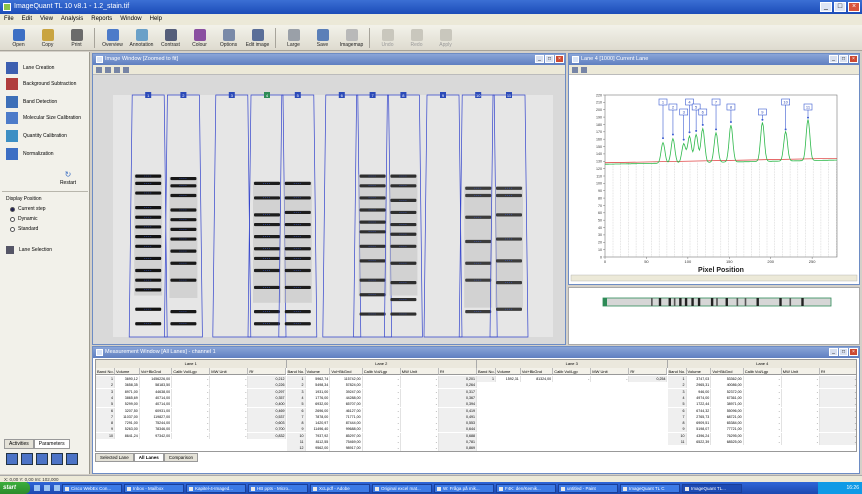  Describe the element at coordinates (648, 371) in the screenshot. I see `column-header: Rf` at that location.